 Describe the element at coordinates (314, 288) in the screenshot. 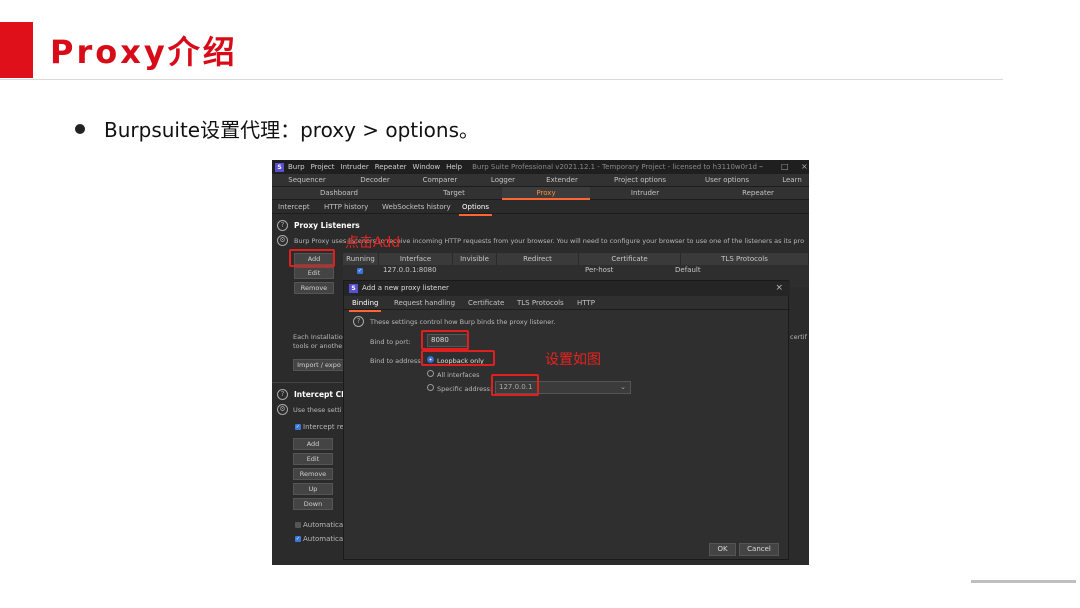

I see `remove-listener-button: Remove` at that location.